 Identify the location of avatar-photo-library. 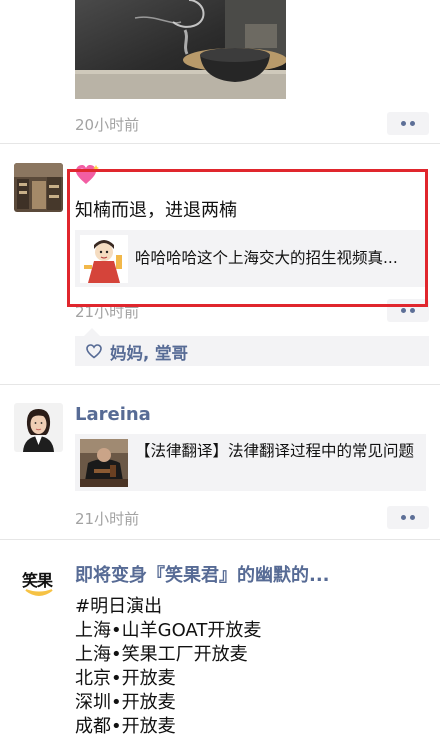
(38, 187).